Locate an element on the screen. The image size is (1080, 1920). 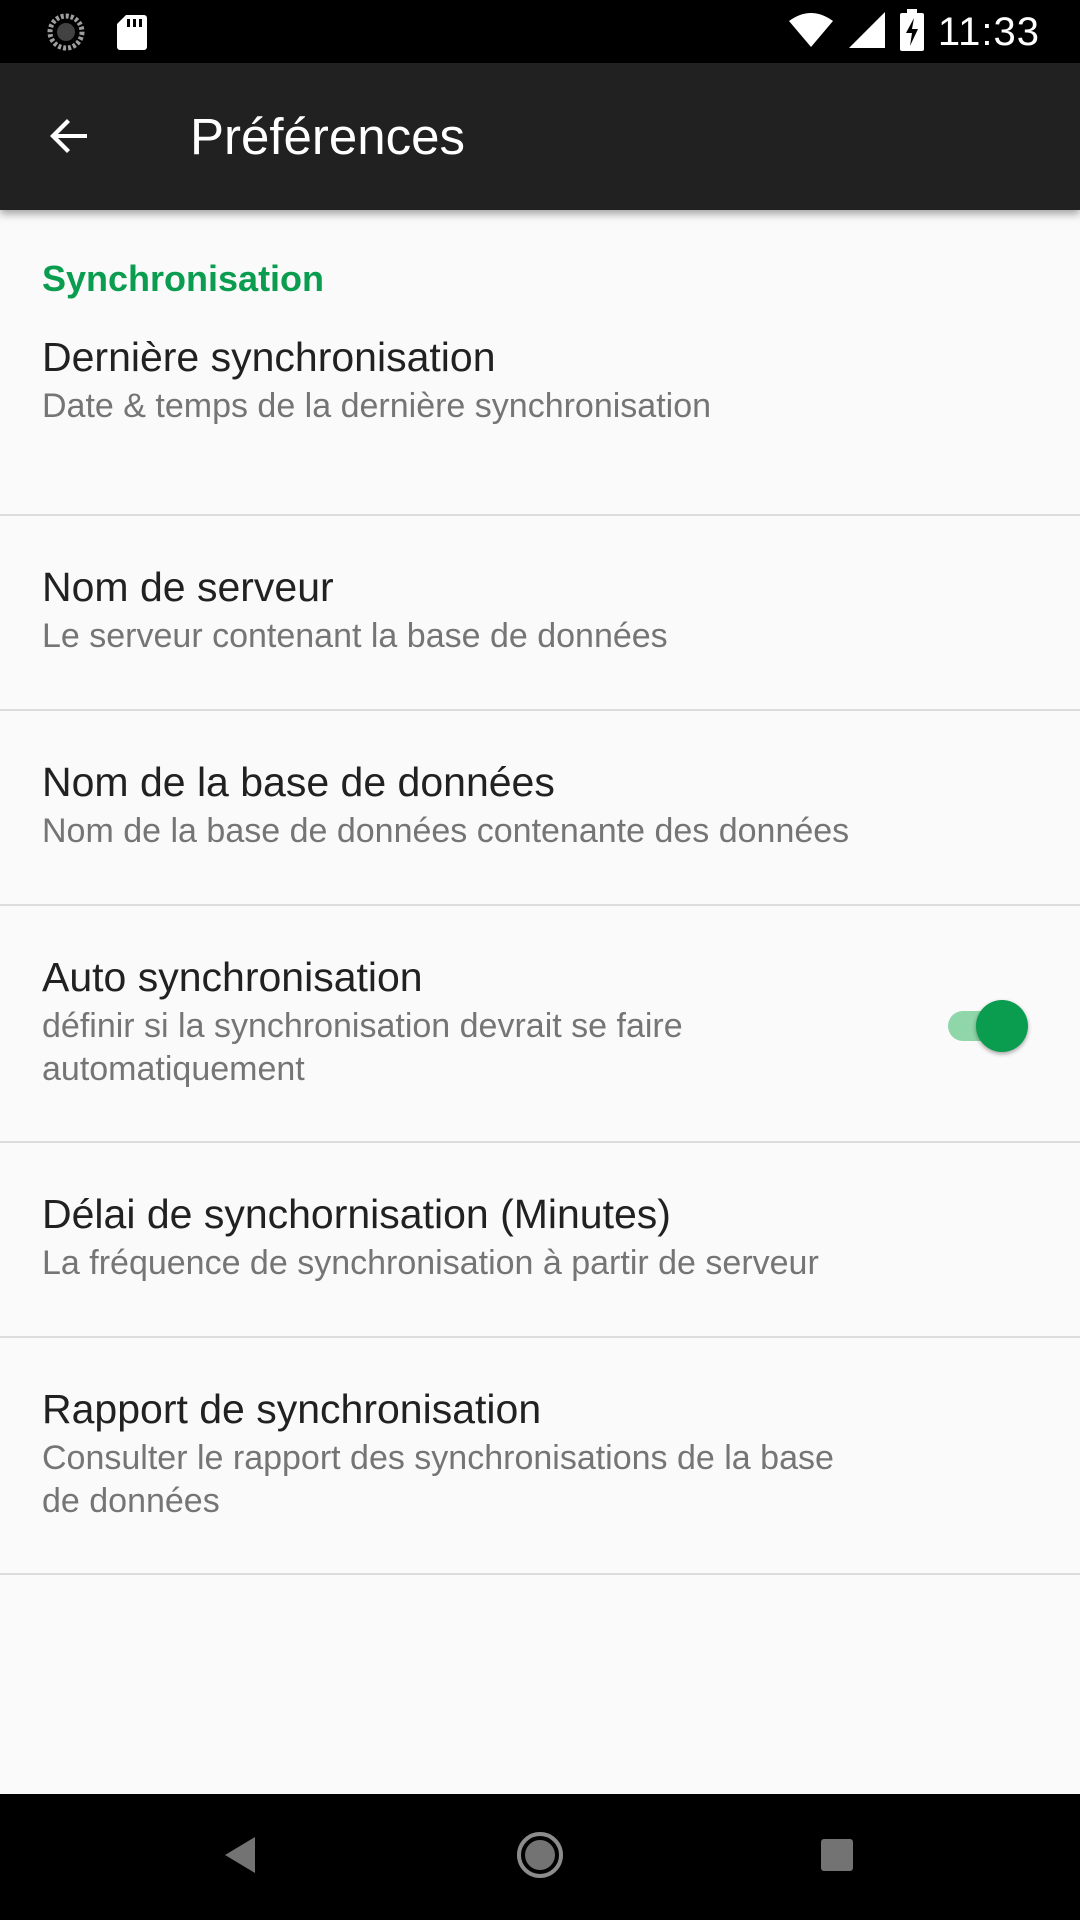
nav-home-button is located at coordinates (540, 1857).